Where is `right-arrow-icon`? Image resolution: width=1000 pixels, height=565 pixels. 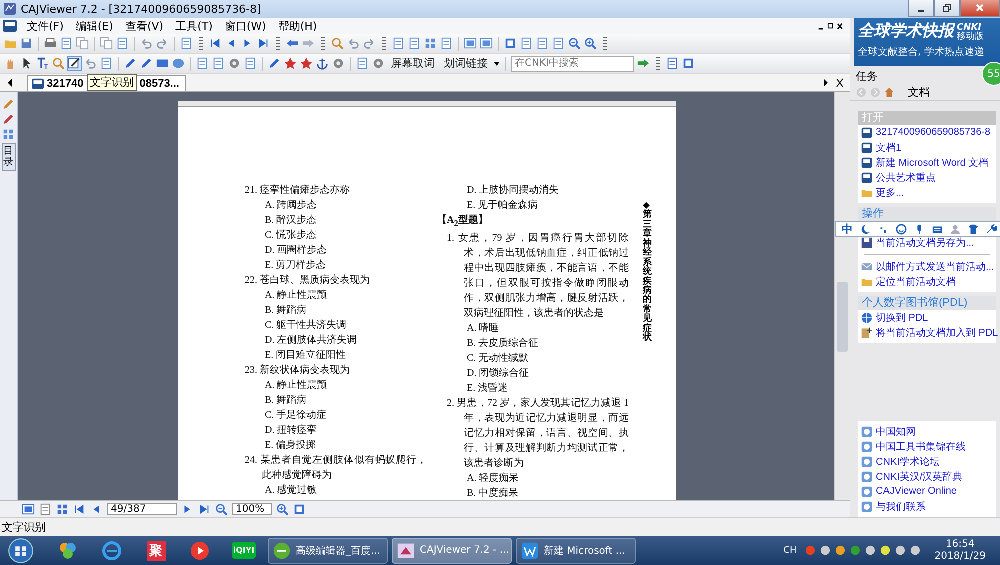
right-arrow-icon is located at coordinates (643, 63).